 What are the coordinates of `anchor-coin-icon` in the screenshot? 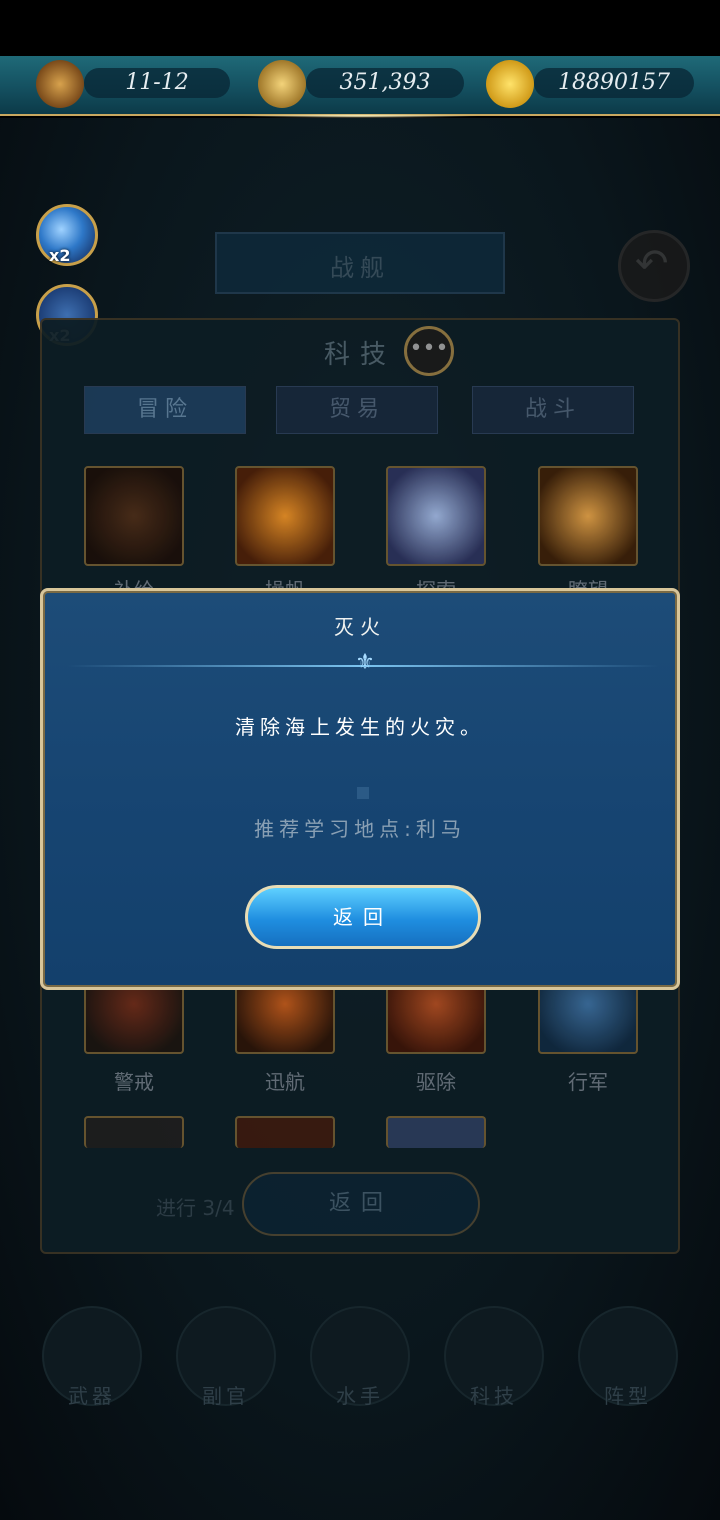 It's located at (510, 84).